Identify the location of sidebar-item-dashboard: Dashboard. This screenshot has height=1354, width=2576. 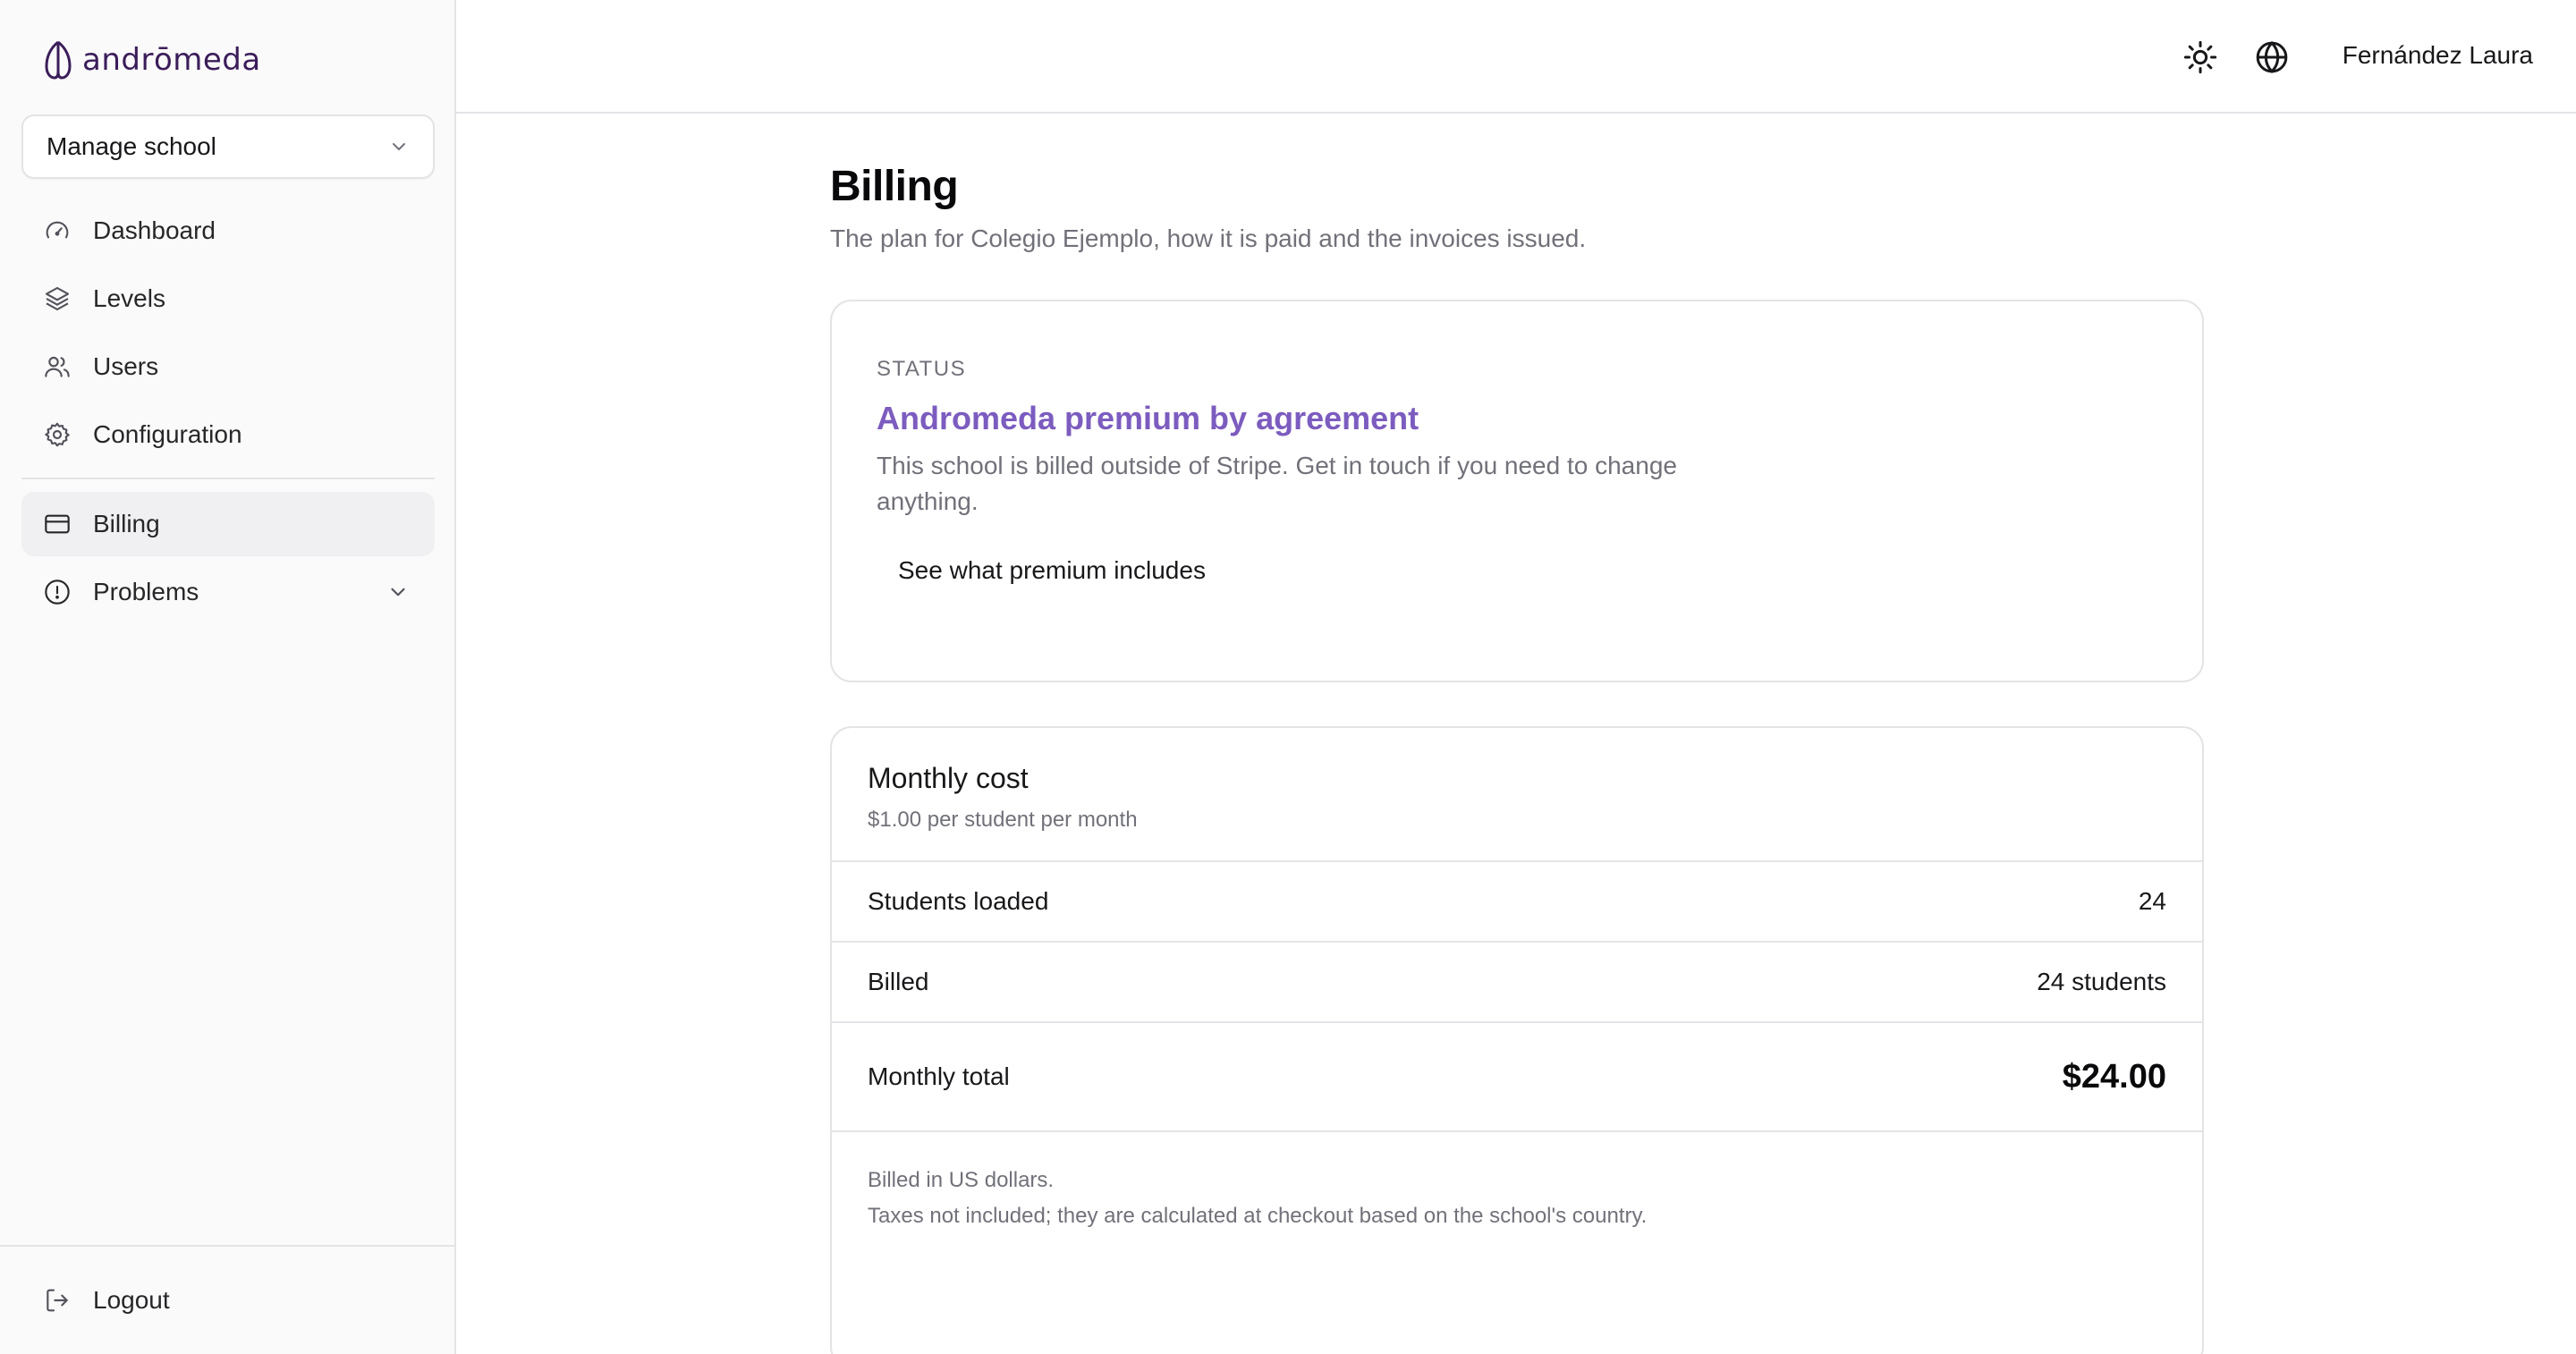
(228, 231).